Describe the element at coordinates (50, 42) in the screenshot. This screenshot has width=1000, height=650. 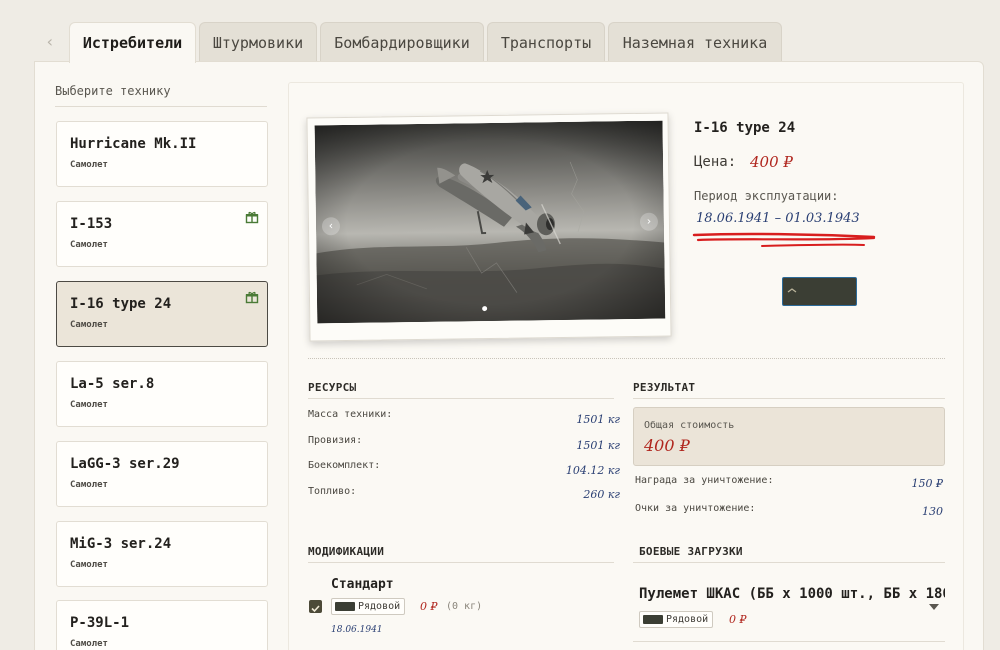
I see `tabs-prev-arrow-icon: ‹` at that location.